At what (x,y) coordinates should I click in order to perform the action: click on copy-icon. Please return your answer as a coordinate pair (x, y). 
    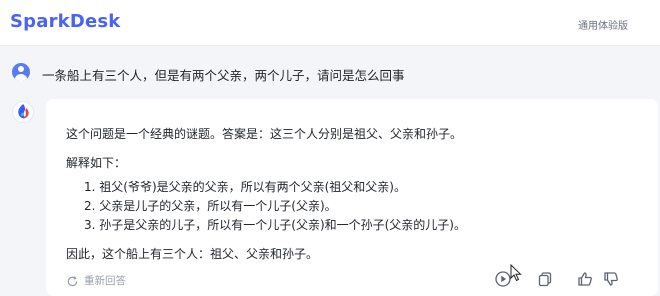
    Looking at the image, I should click on (545, 279).